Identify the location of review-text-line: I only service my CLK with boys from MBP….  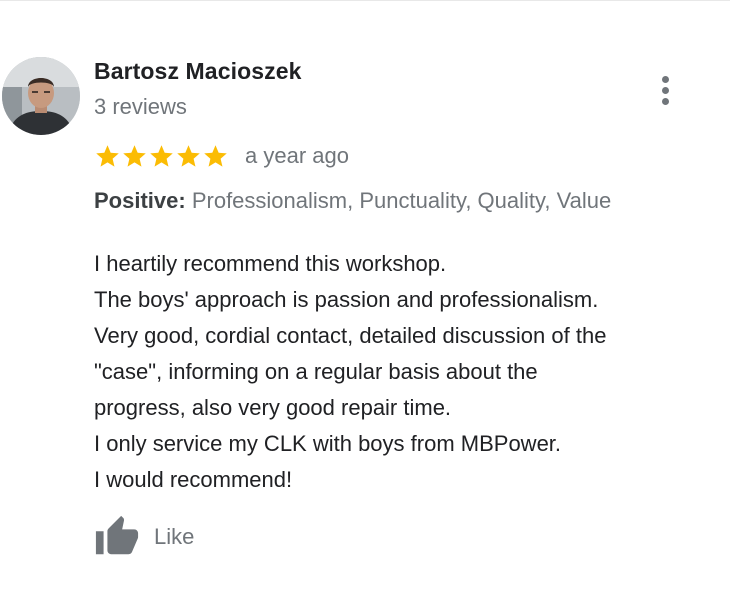
(328, 443).